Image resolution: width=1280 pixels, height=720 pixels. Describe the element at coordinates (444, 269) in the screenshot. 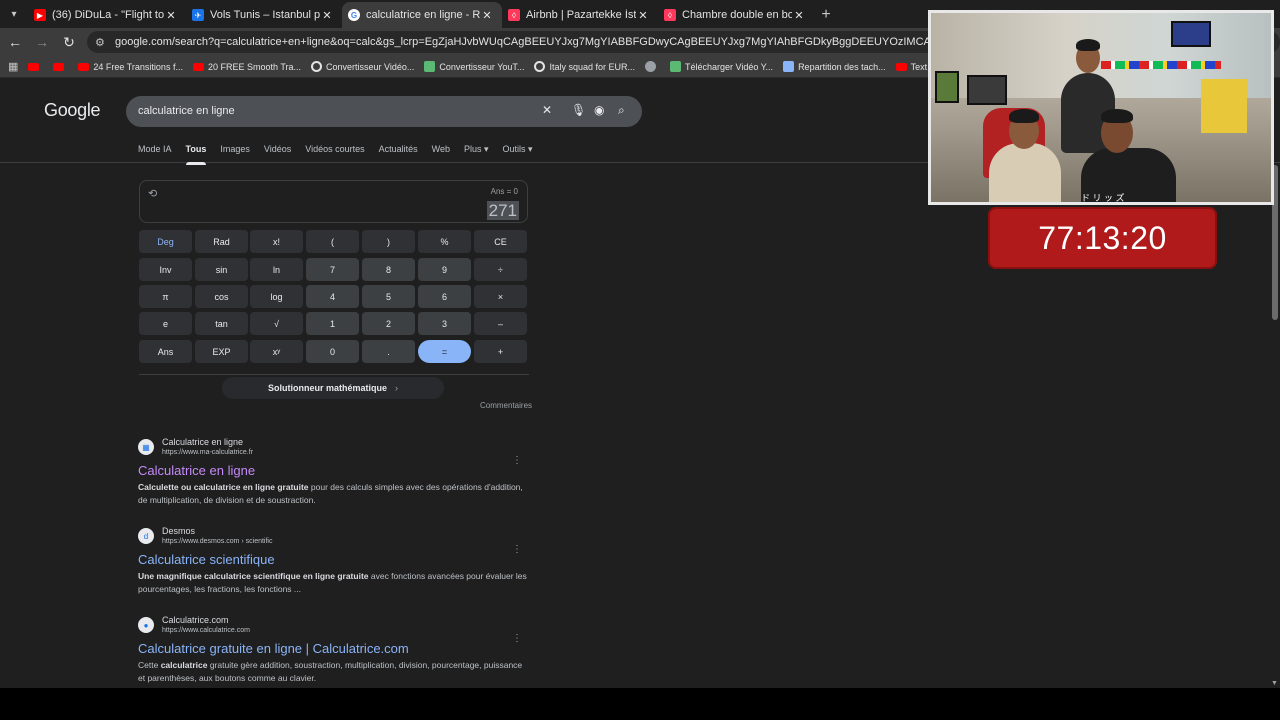

I see `calc-key: 9` at that location.